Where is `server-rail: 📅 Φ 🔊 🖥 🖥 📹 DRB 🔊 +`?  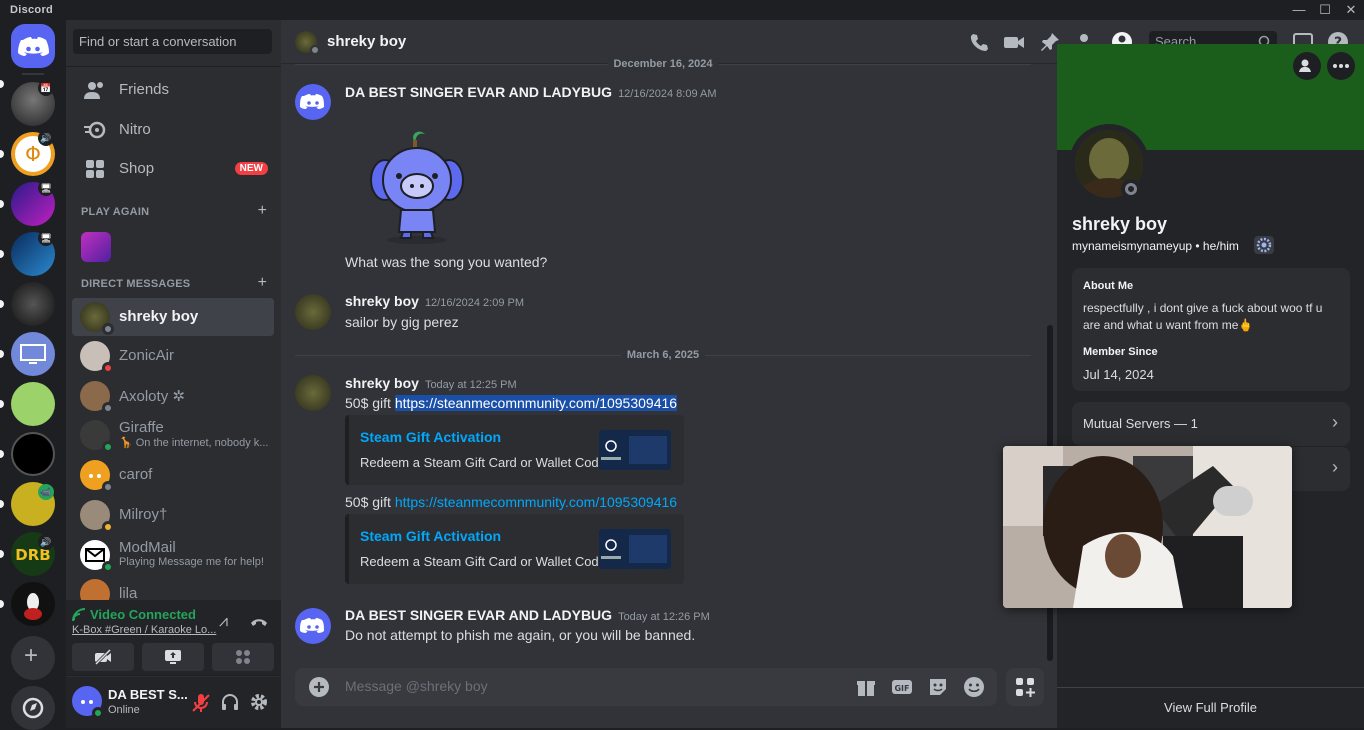 server-rail: 📅 Φ 🔊 🖥 🖥 📹 DRB 🔊 + is located at coordinates (33, 375).